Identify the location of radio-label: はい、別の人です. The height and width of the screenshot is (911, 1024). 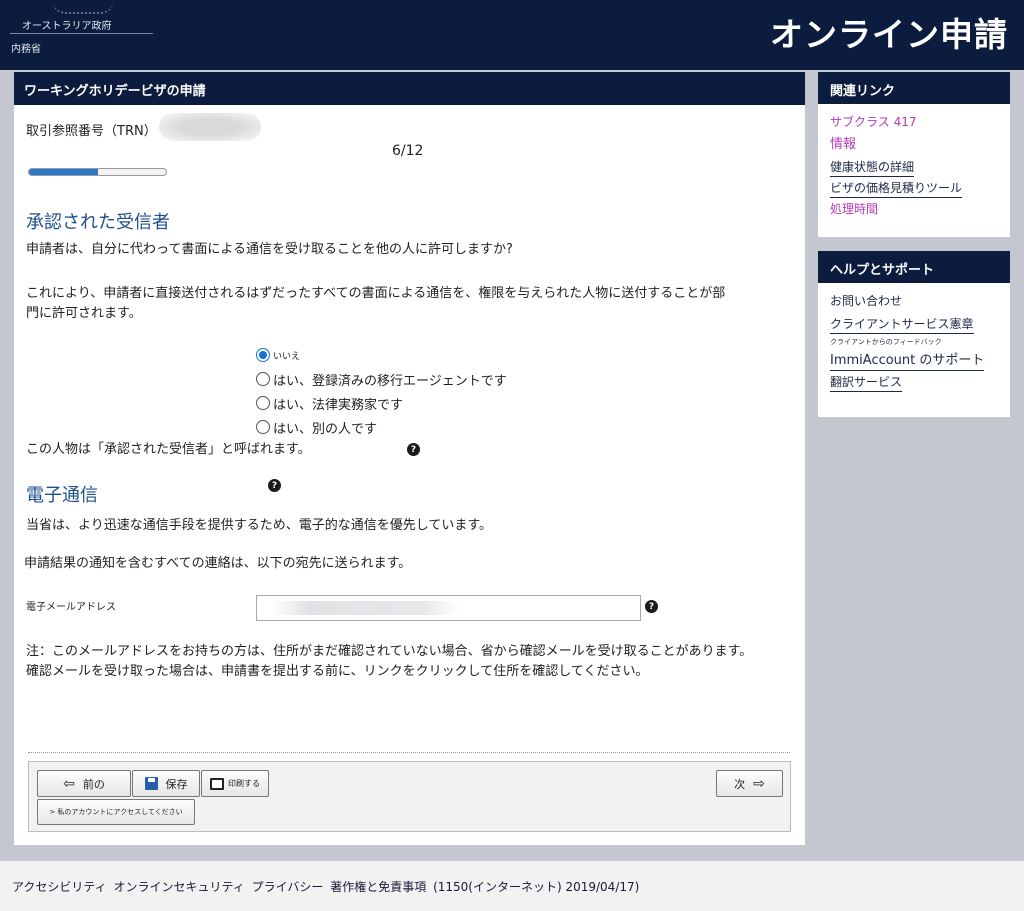
(325, 429).